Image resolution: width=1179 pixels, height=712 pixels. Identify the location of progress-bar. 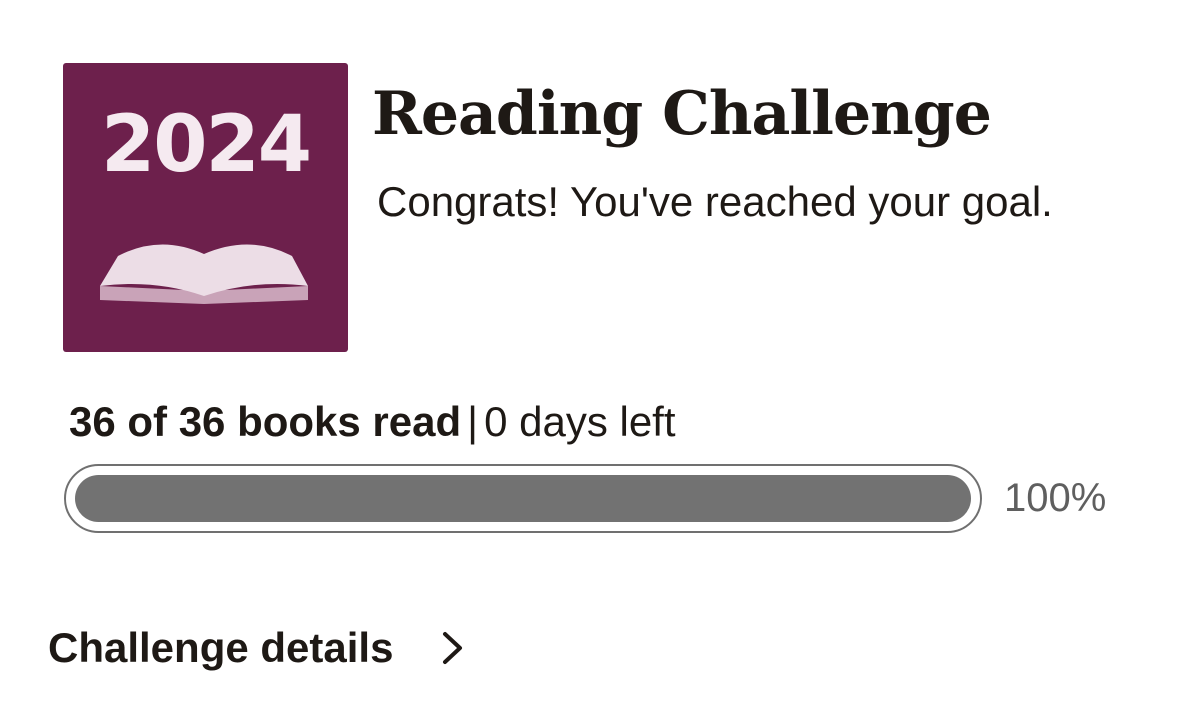
(523, 498).